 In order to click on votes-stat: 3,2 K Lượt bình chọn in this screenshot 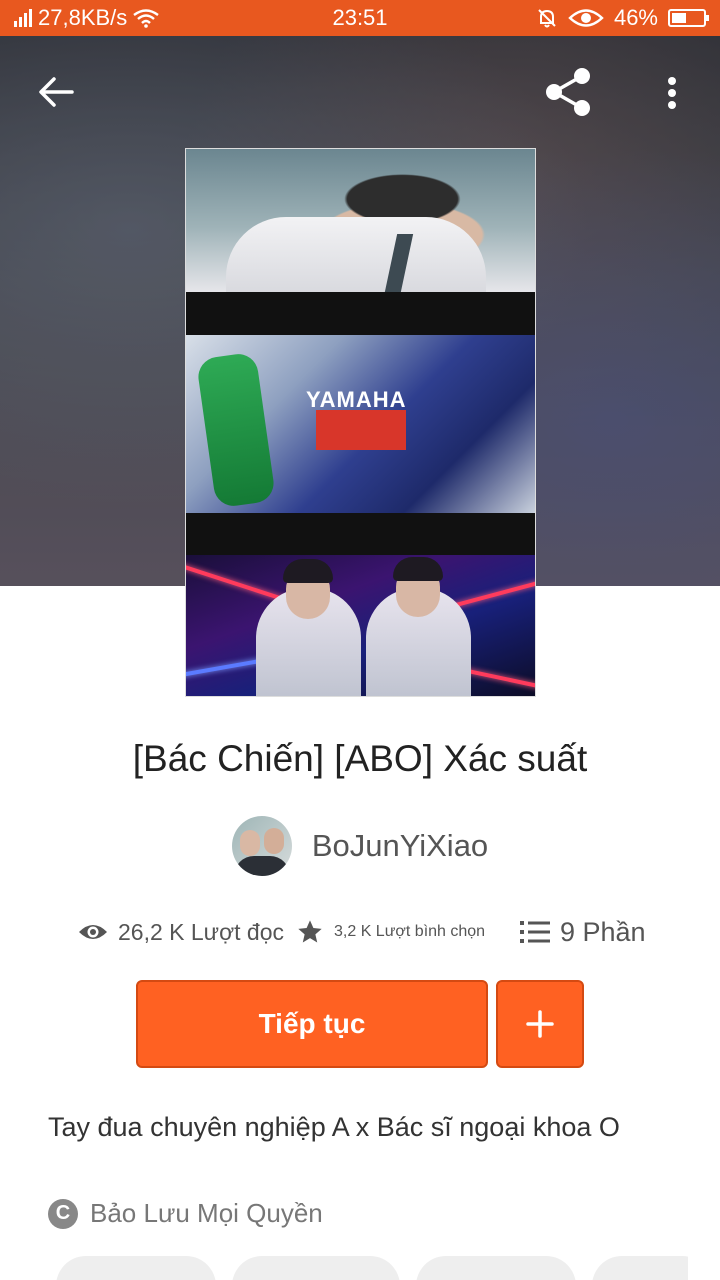, I will do `click(390, 932)`.